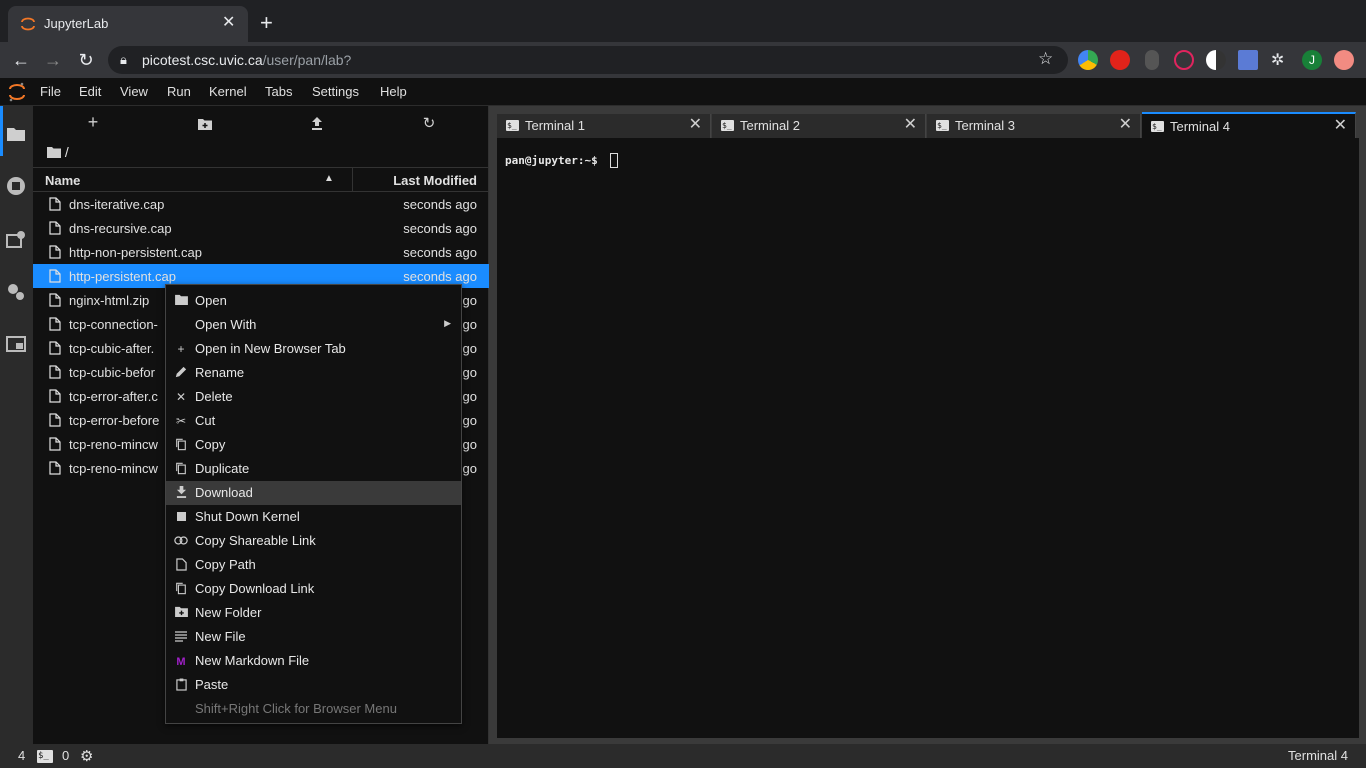 This screenshot has height=768, width=1366. Describe the element at coordinates (1184, 60) in the screenshot. I see `extension-play-icon` at that location.